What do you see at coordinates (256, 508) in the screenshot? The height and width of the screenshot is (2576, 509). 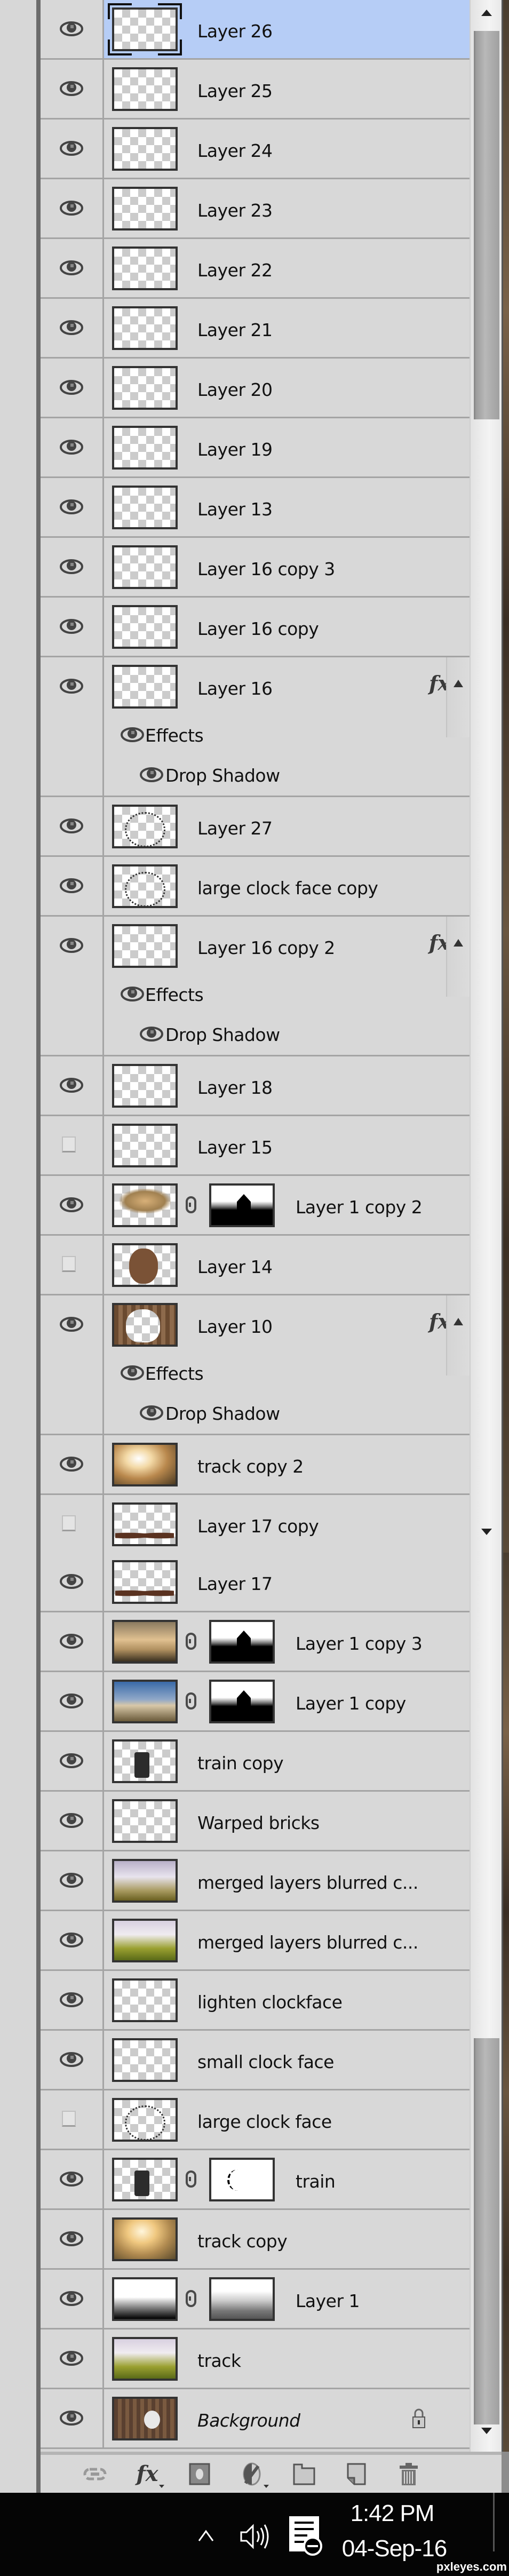 I see `layer-row: Layer 13` at bounding box center [256, 508].